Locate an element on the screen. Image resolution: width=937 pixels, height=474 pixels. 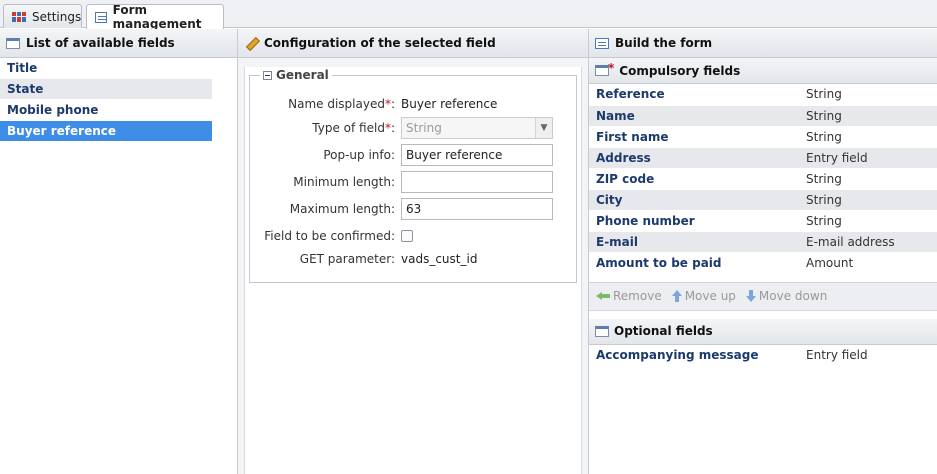
name-displayed-value: Buyer reference is located at coordinates (449, 104).